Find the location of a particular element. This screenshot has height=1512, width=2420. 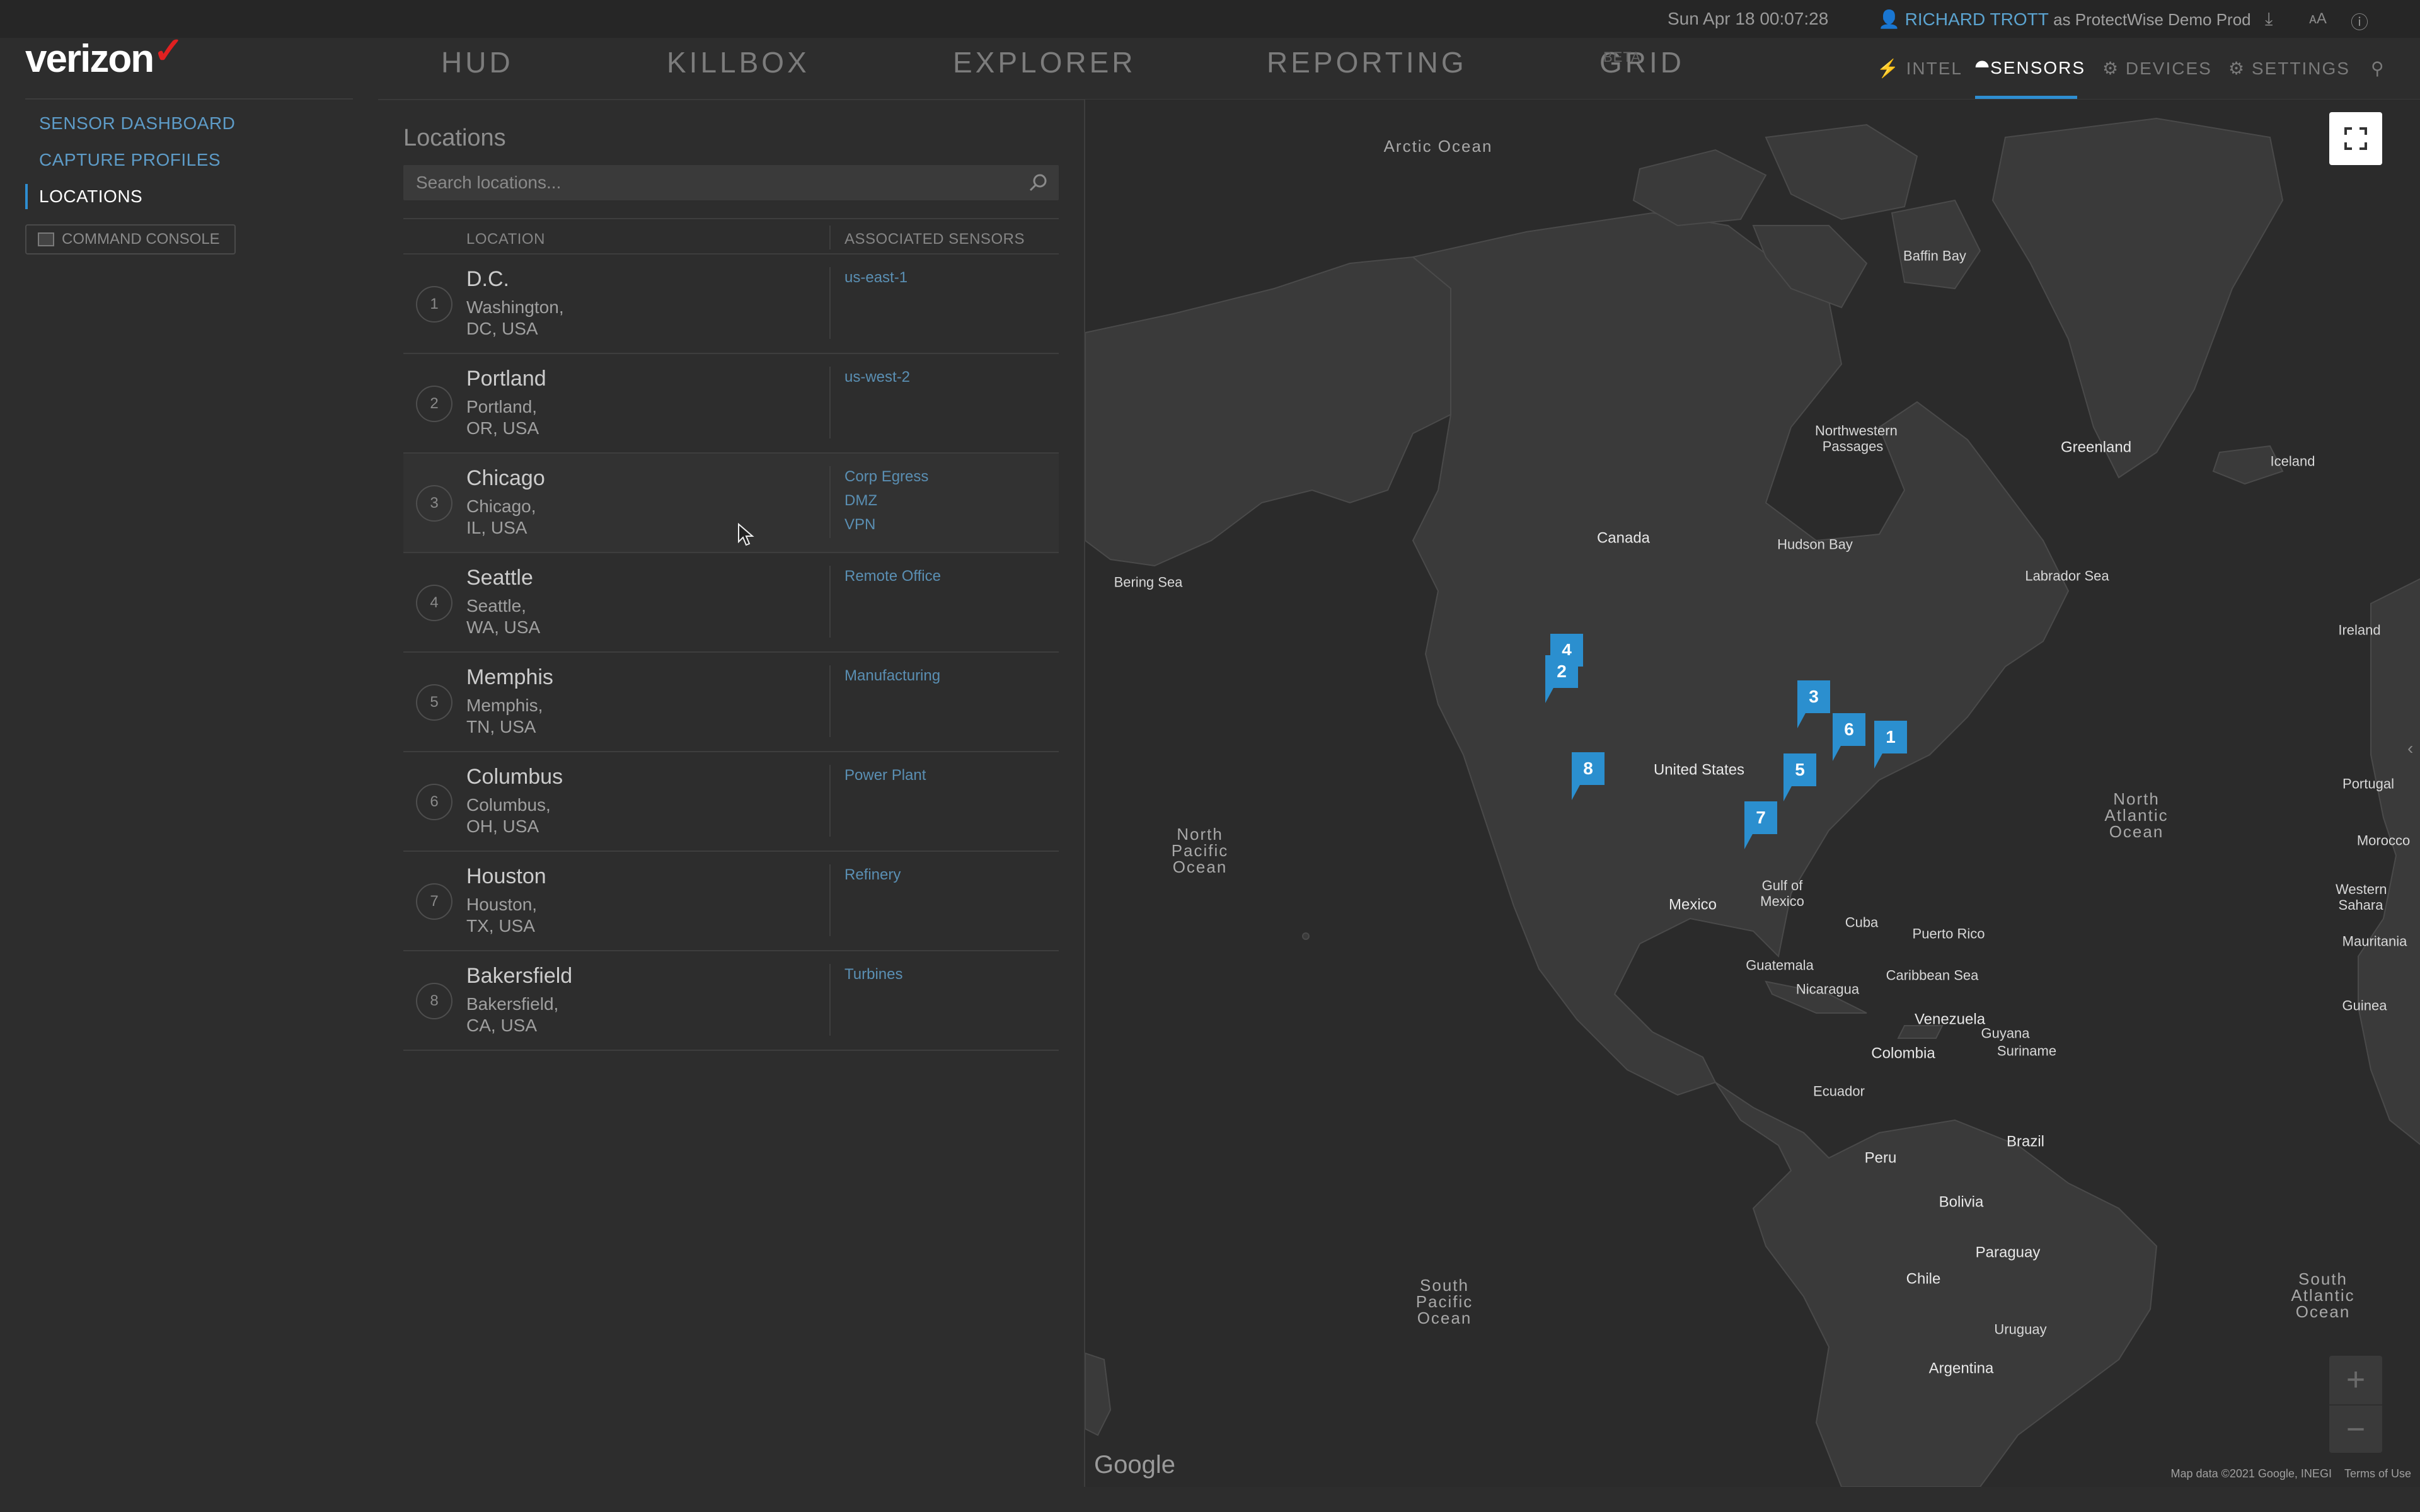

download-icon: ⤓ is located at coordinates (2269, 19).